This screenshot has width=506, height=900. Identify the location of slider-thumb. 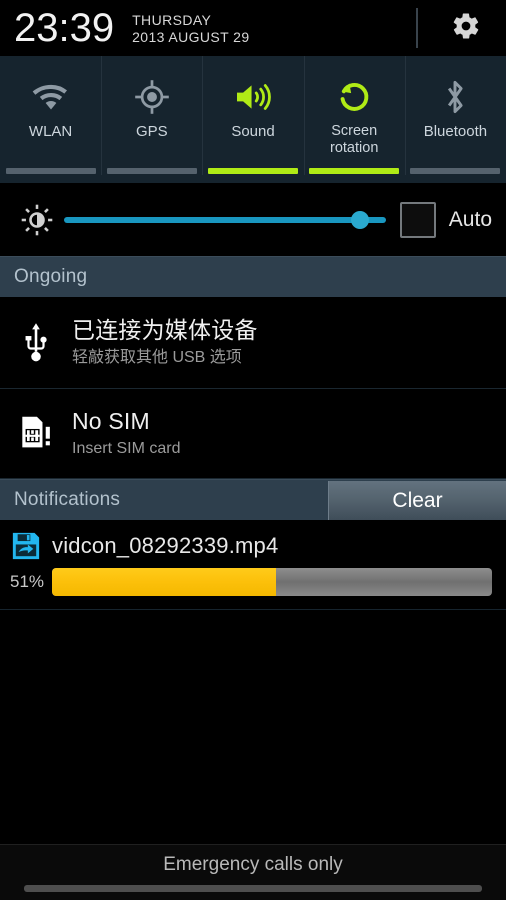
(360, 219).